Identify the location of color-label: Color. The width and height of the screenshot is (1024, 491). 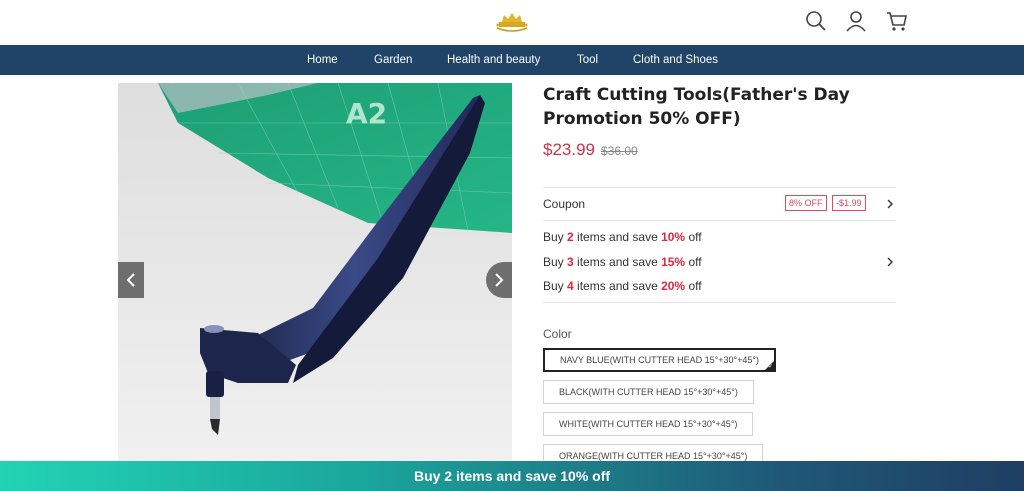
(557, 334).